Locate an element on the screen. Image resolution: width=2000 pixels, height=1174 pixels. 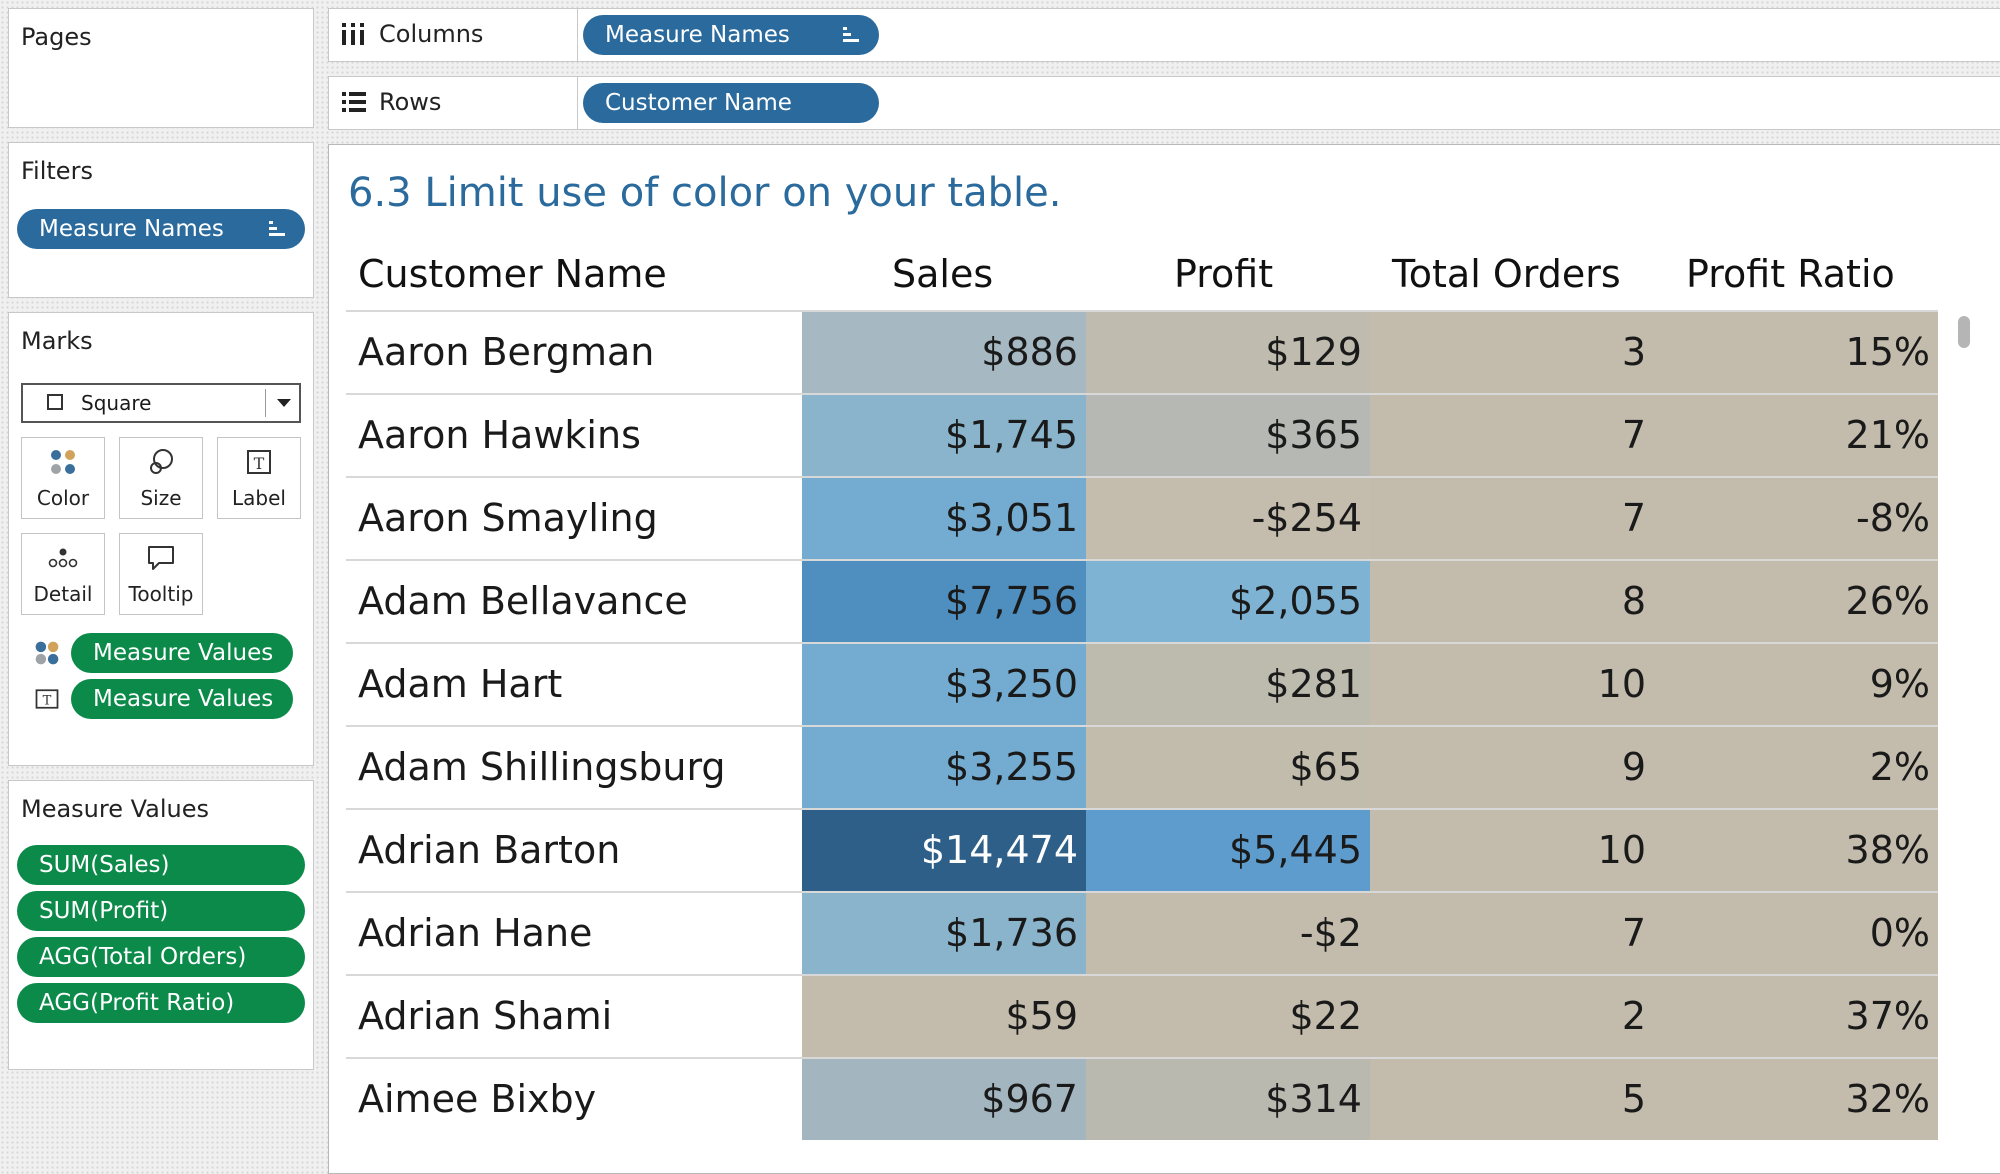
header-profit: Profit is located at coordinates (1223, 274).